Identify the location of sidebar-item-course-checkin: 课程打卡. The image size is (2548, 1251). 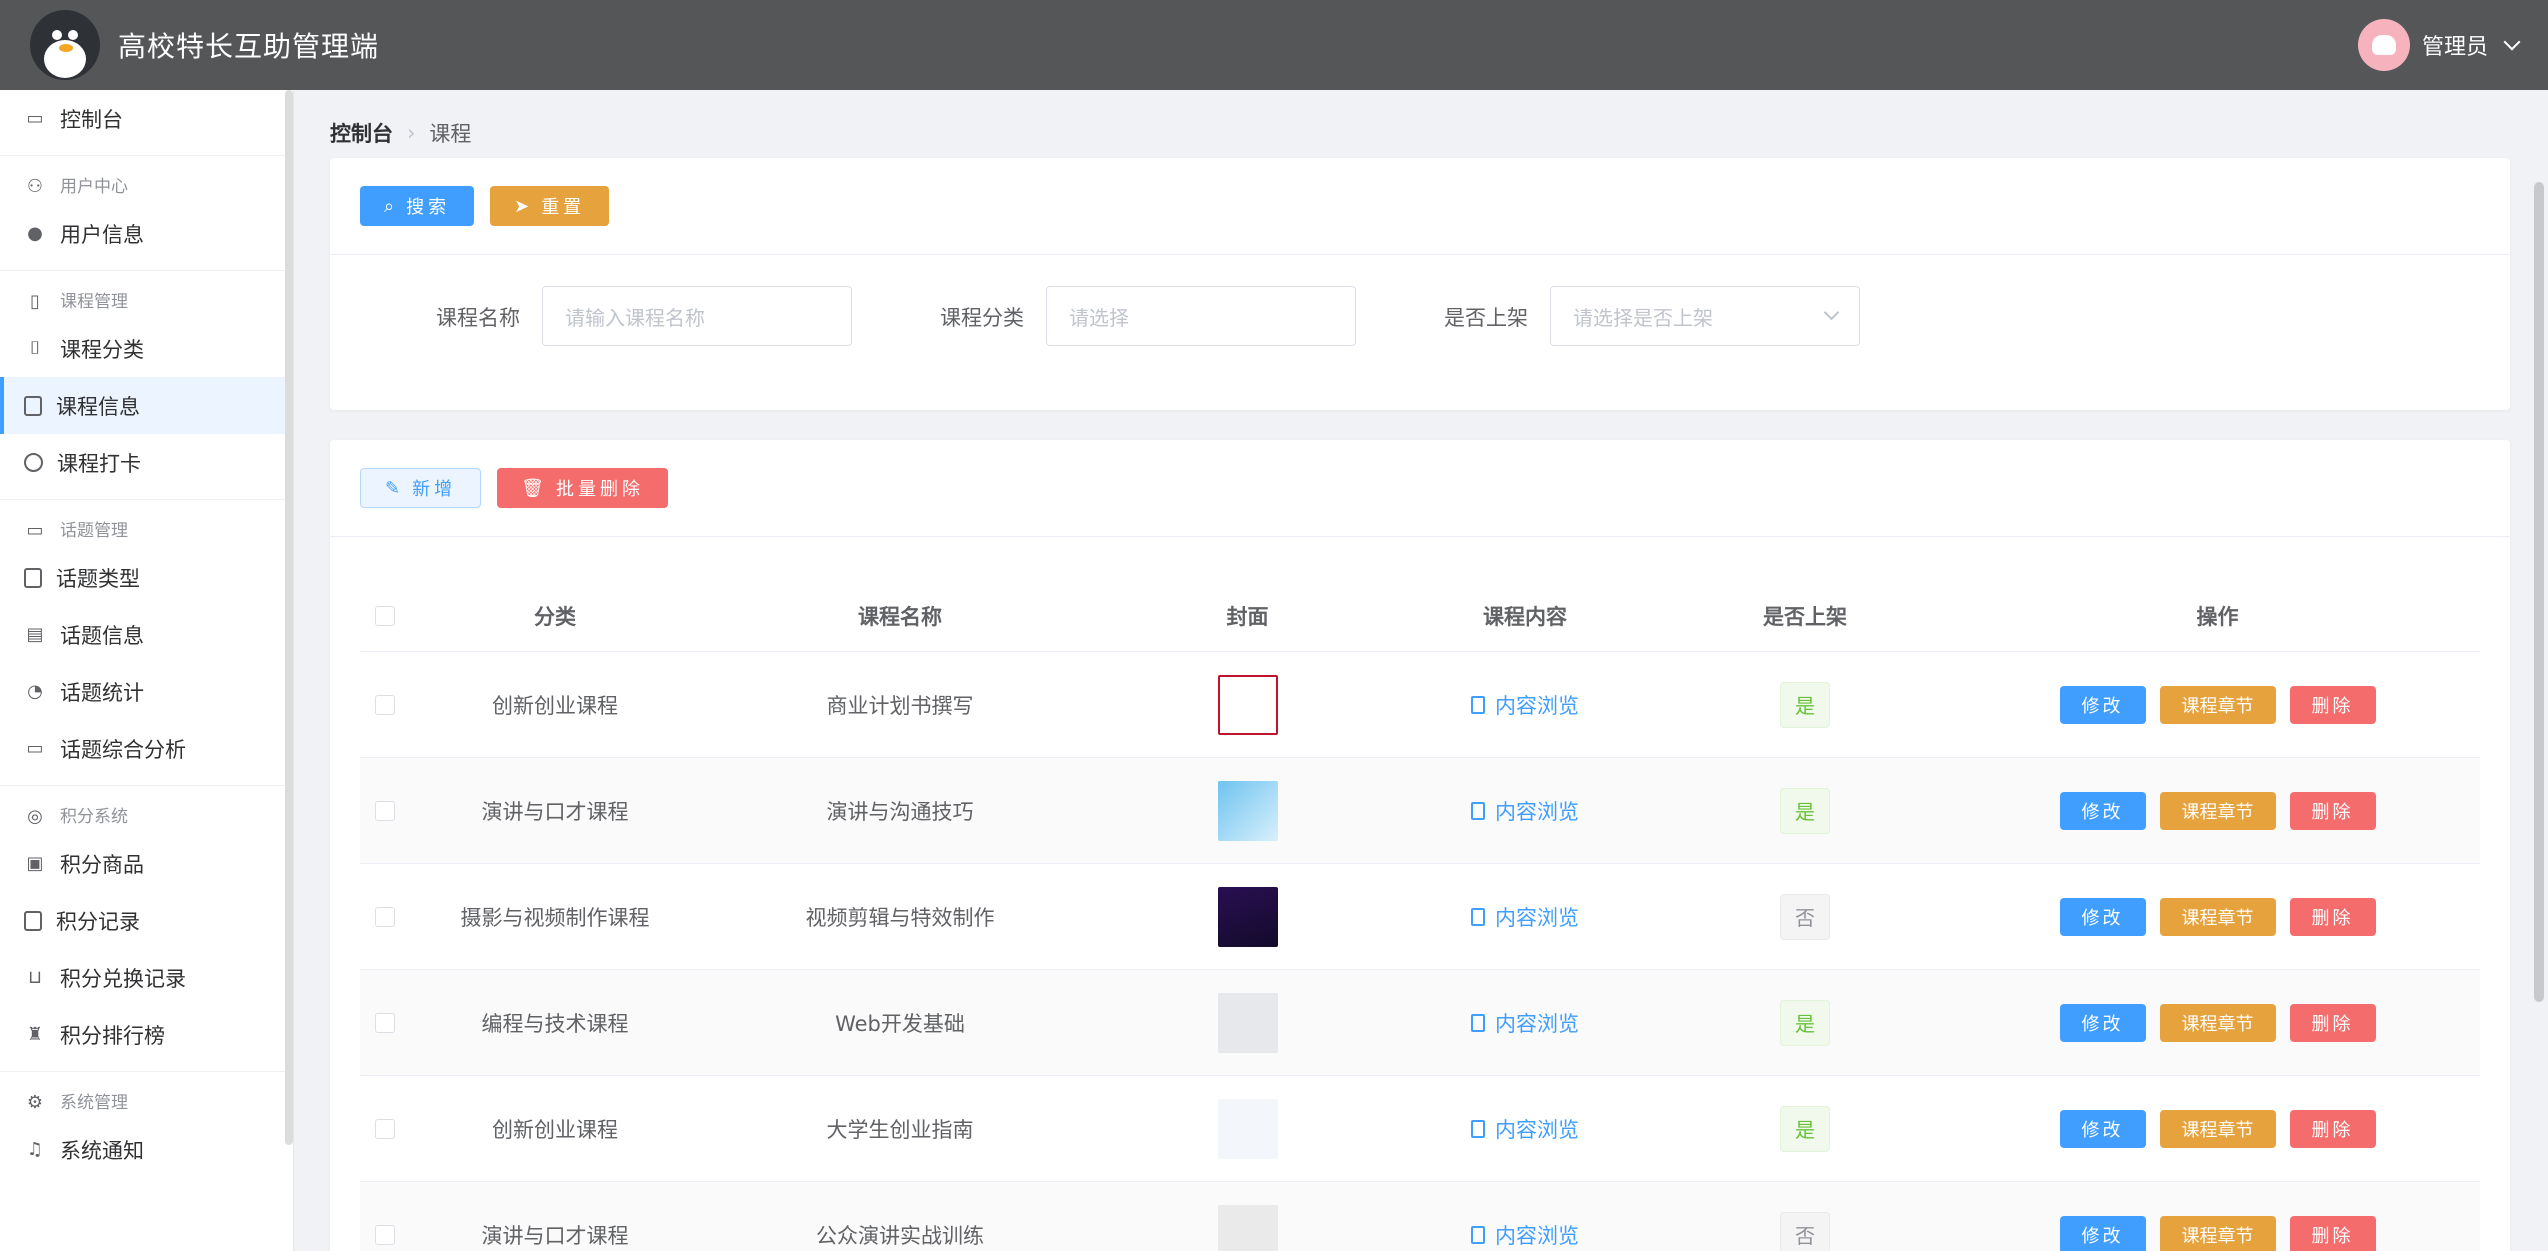
(146, 462).